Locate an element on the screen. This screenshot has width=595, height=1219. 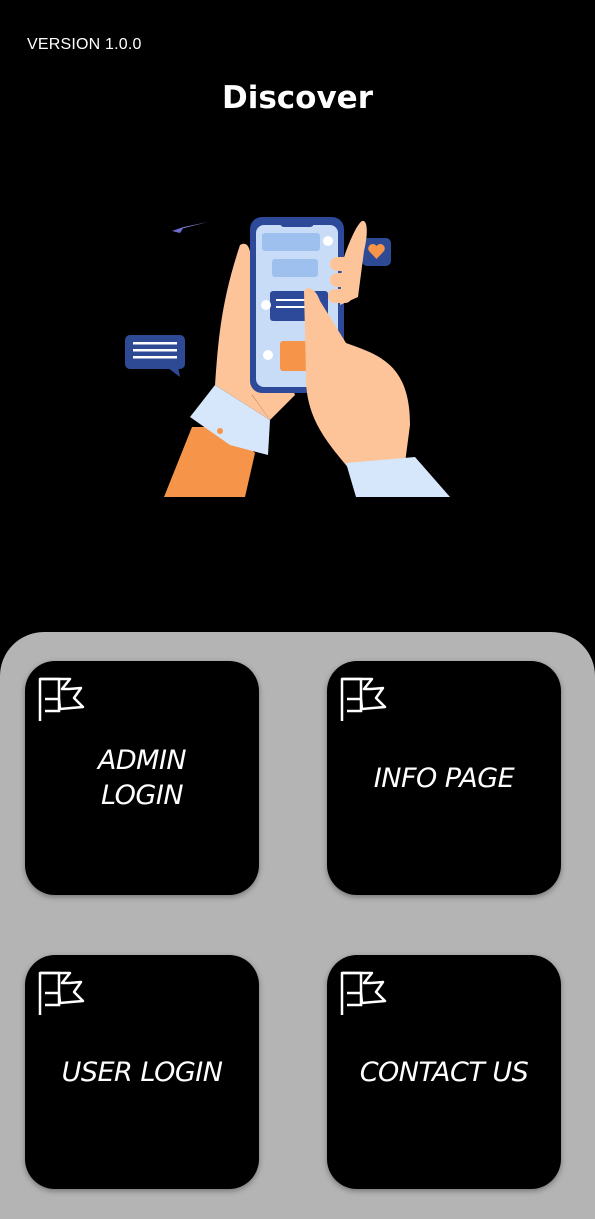
paper-plane-icon is located at coordinates (190, 227).